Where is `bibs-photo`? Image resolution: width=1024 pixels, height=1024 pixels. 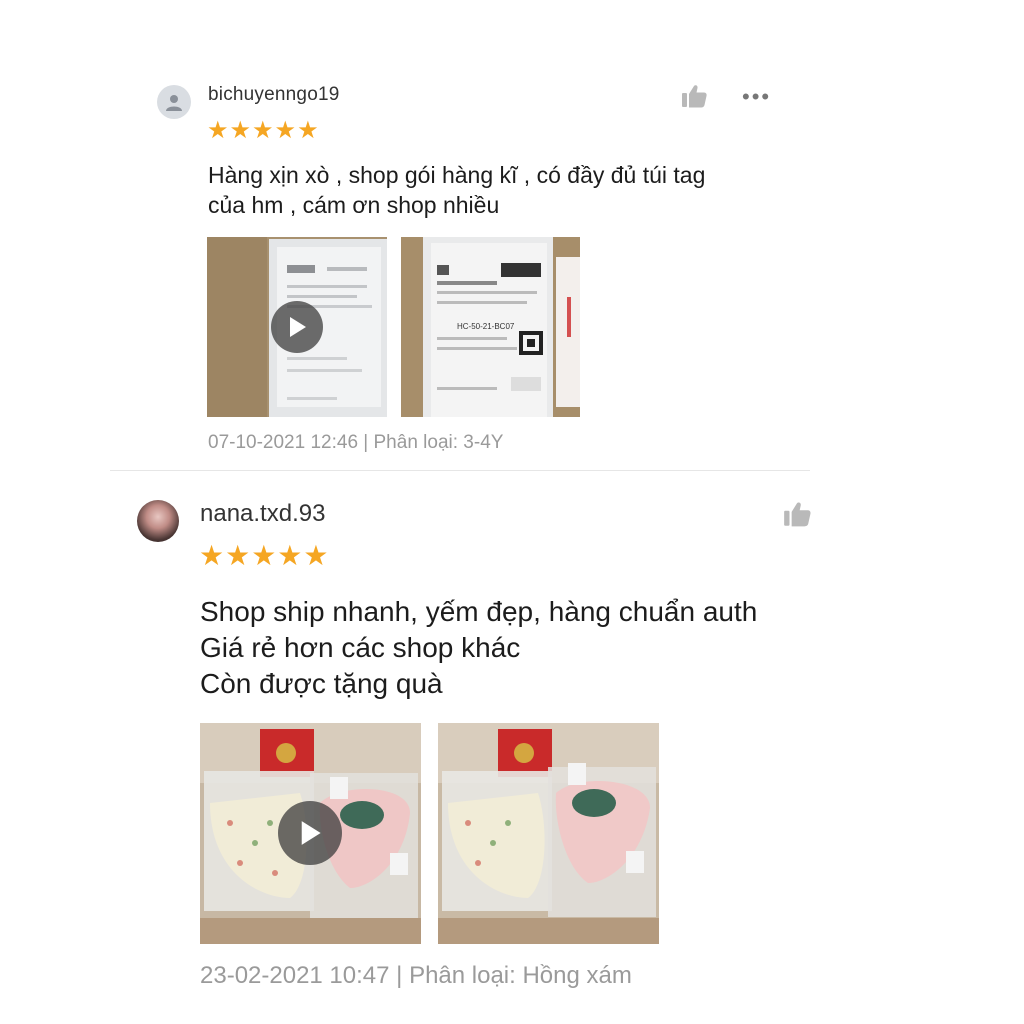
bibs-photo is located at coordinates (548, 833).